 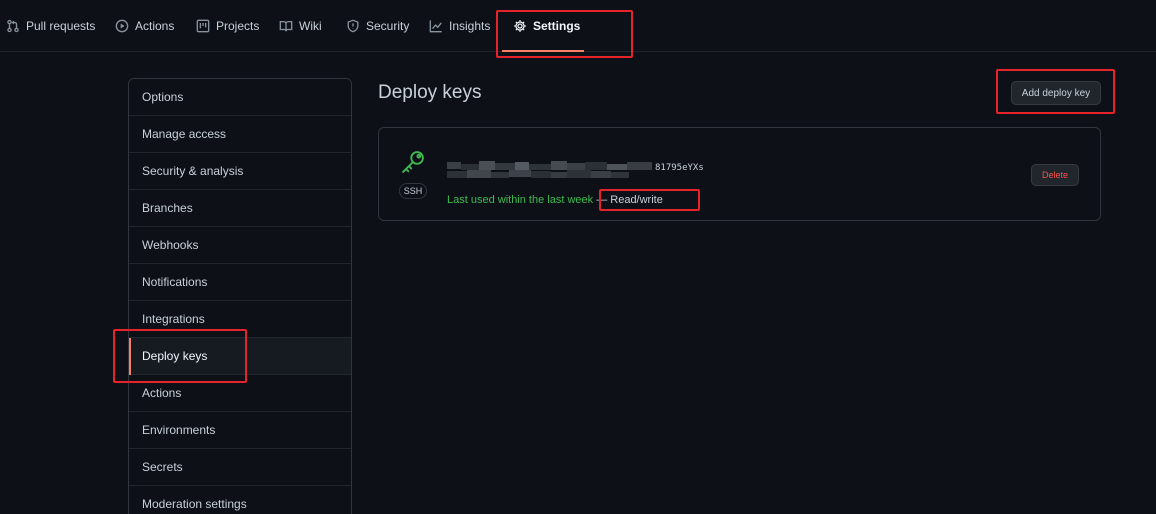 What do you see at coordinates (240, 134) in the screenshot?
I see `sidebar-item-manage-access: Manage access` at bounding box center [240, 134].